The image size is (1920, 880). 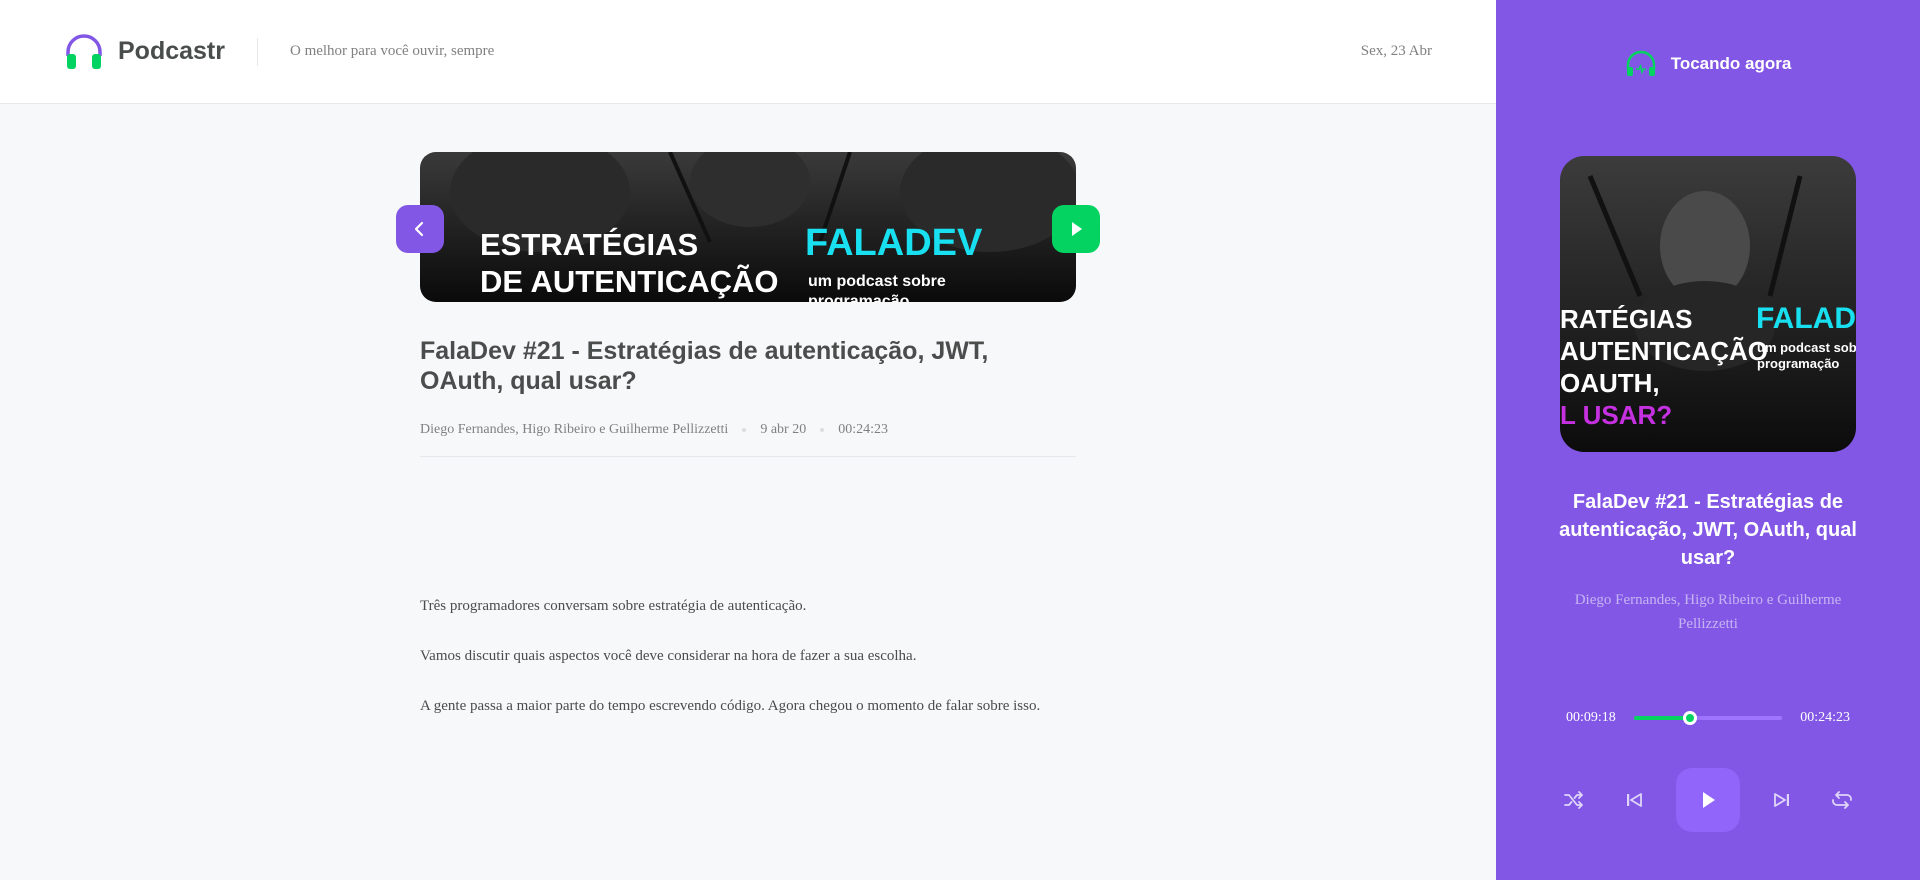 I want to click on chevron-left-icon, so click(x=419, y=229).